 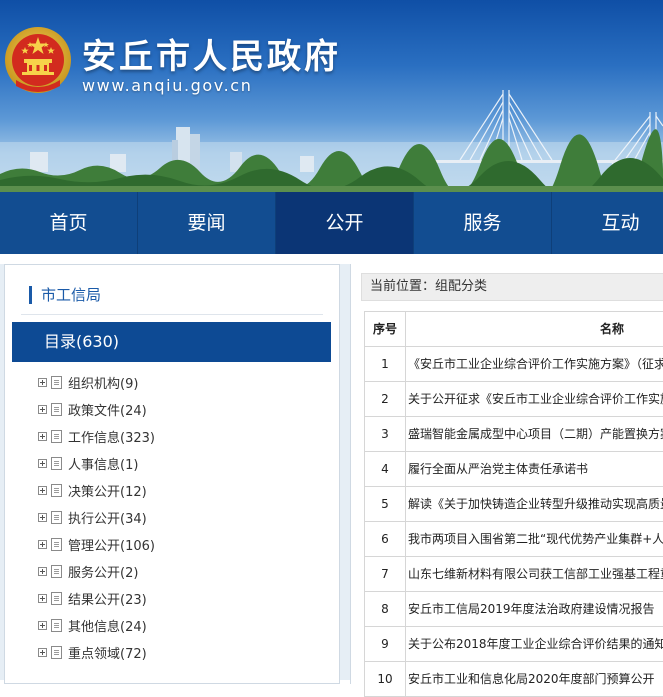 What do you see at coordinates (111, 436) in the screenshot?
I see `tree-item-label: 工作信息(323)` at bounding box center [111, 436].